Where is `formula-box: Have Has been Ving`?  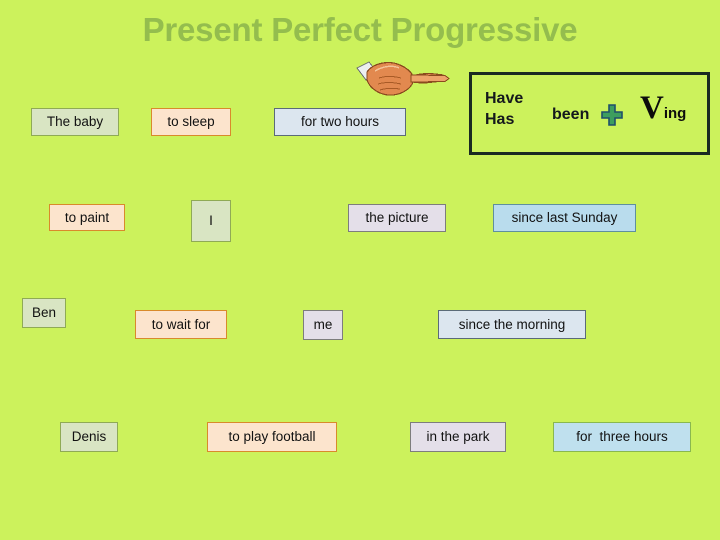 formula-box: Have Has been Ving is located at coordinates (589, 113).